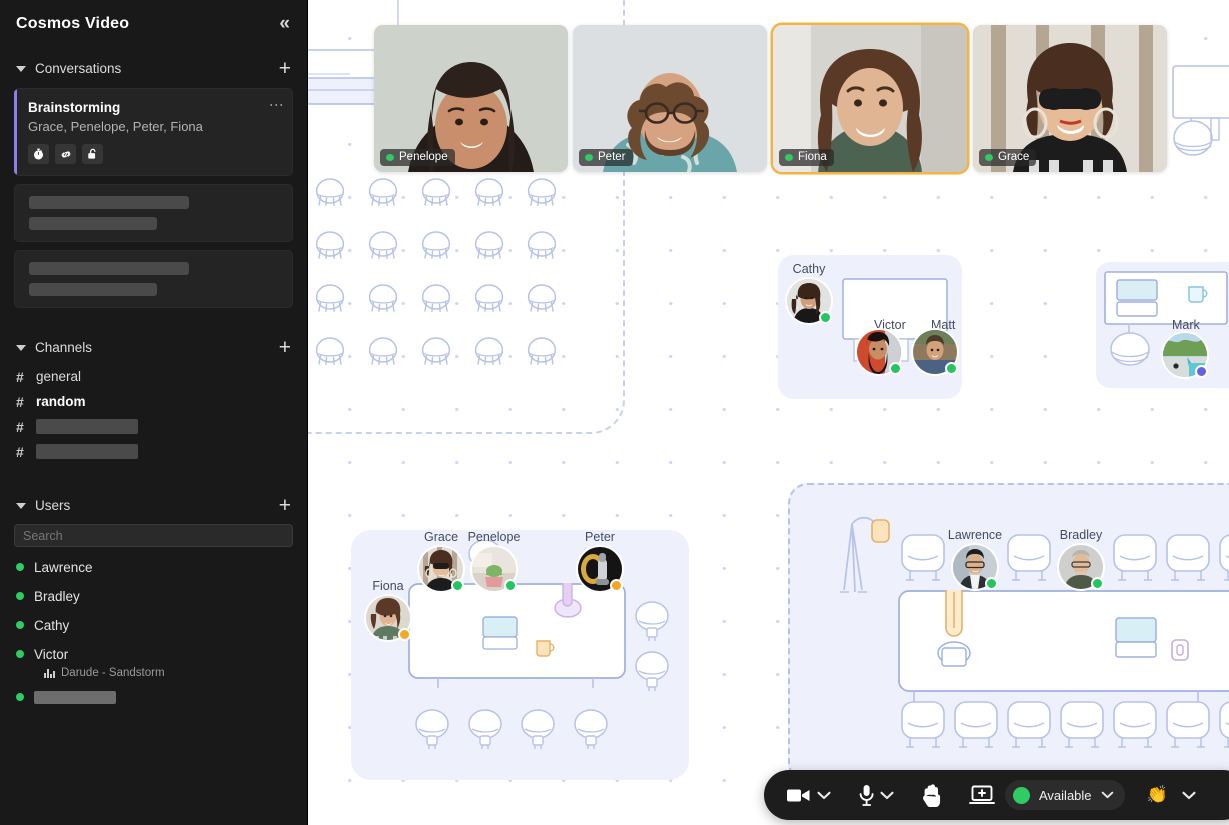  Describe the element at coordinates (798, 795) in the screenshot. I see `video-camera-icon` at that location.